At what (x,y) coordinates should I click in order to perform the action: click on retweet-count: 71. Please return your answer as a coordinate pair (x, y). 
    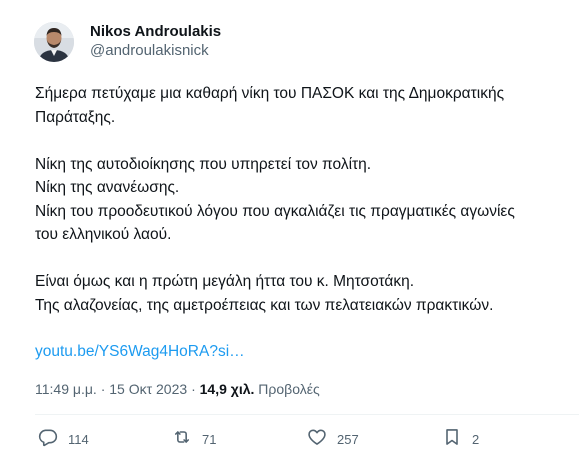
    Looking at the image, I should click on (209, 439).